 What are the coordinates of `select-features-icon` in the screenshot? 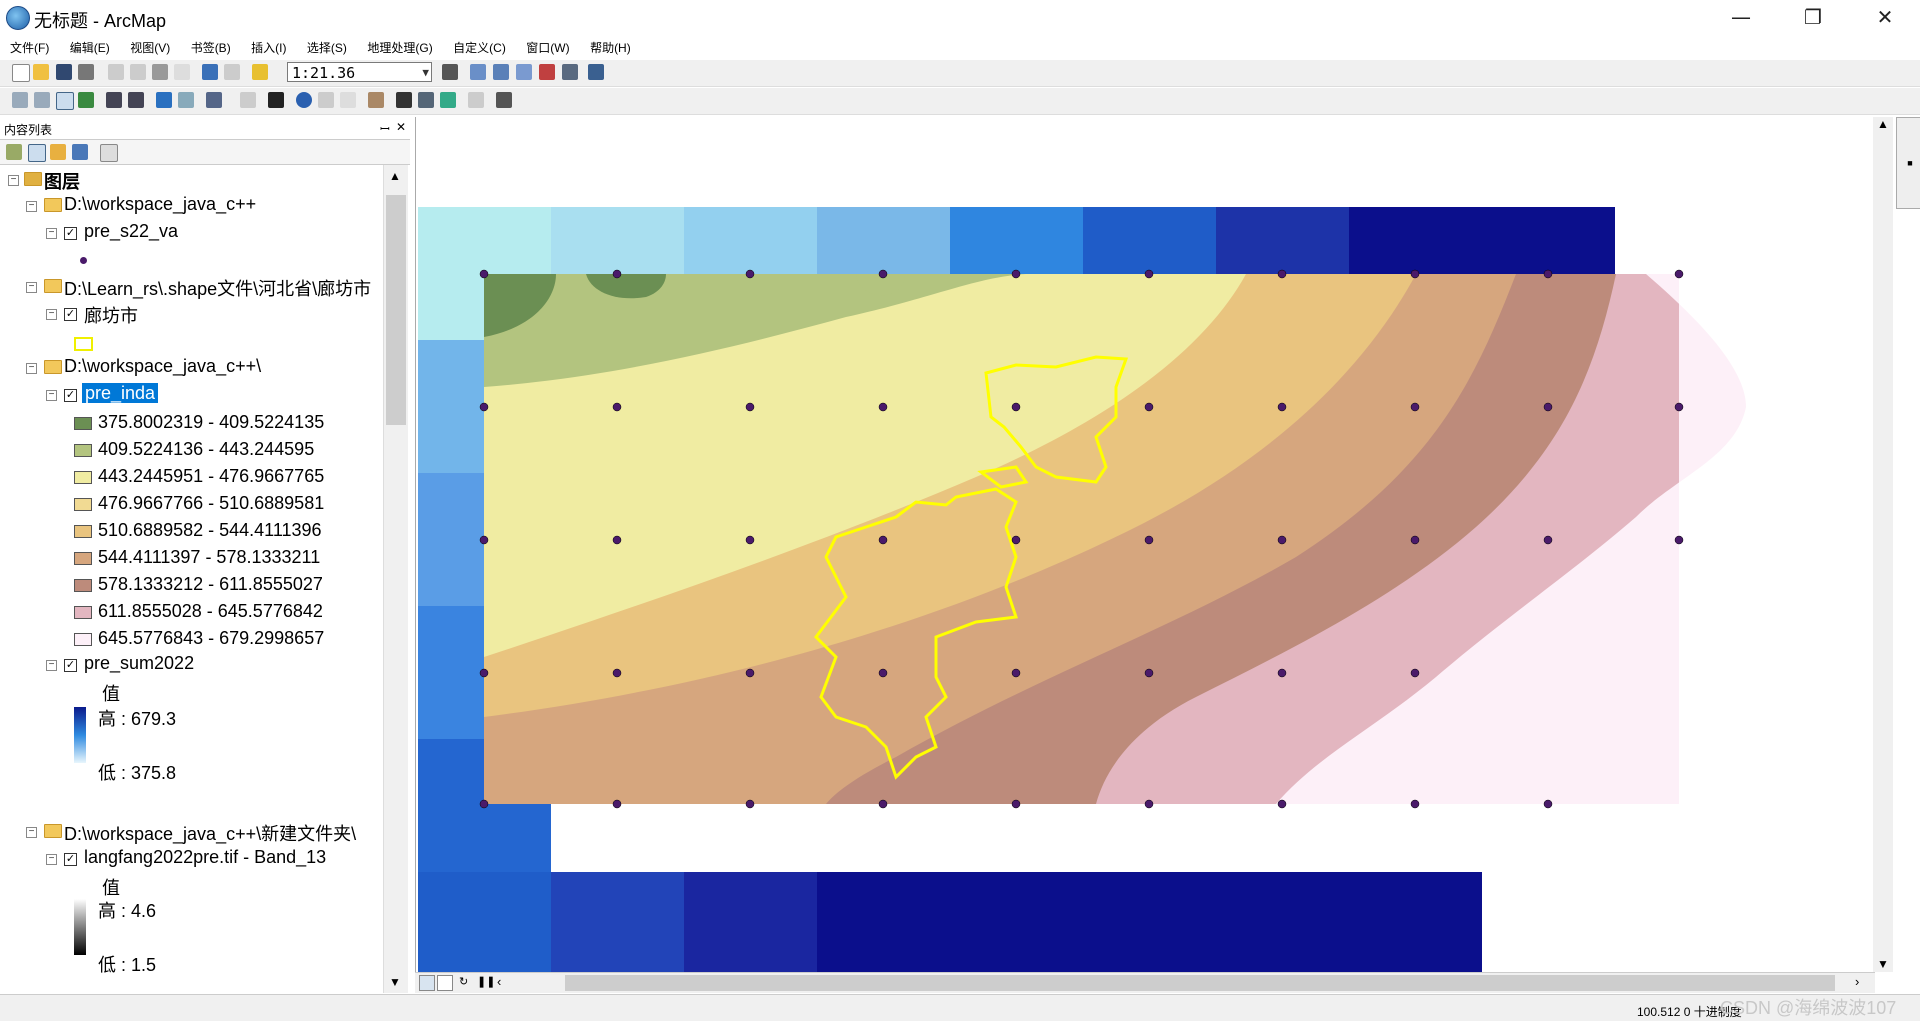 It's located at (214, 100).